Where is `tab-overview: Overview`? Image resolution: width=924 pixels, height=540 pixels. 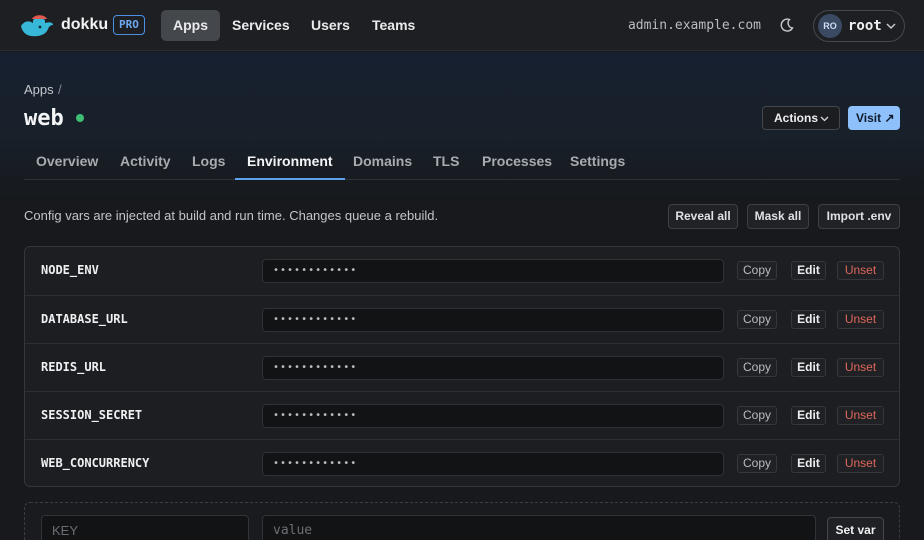 tab-overview: Overview is located at coordinates (67, 163).